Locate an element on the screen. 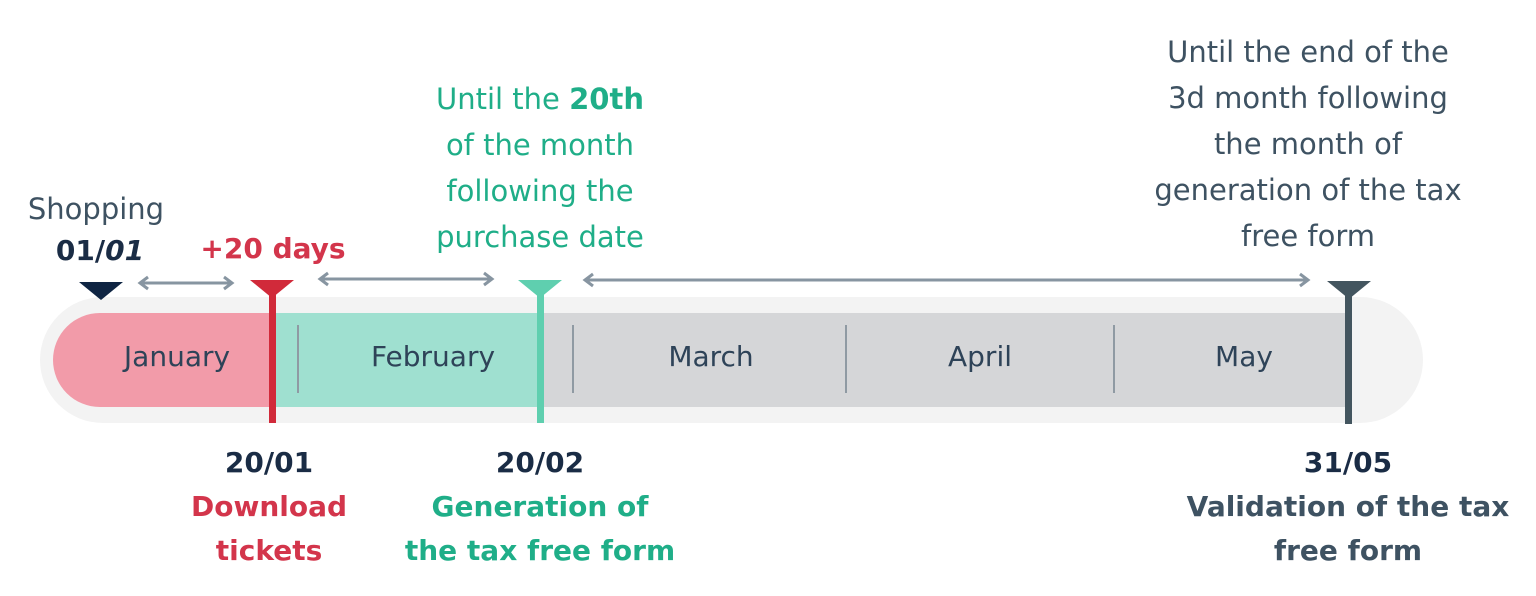 The width and height of the screenshot is (1536, 596). shopping-label: Shopping is located at coordinates (96, 209).